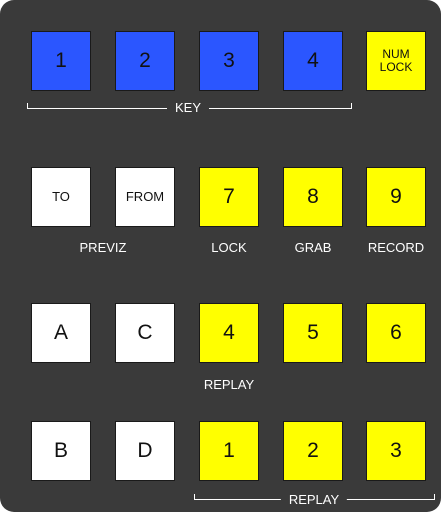 The height and width of the screenshot is (512, 442). I want to click on key-3-button: 3, so click(229, 61).